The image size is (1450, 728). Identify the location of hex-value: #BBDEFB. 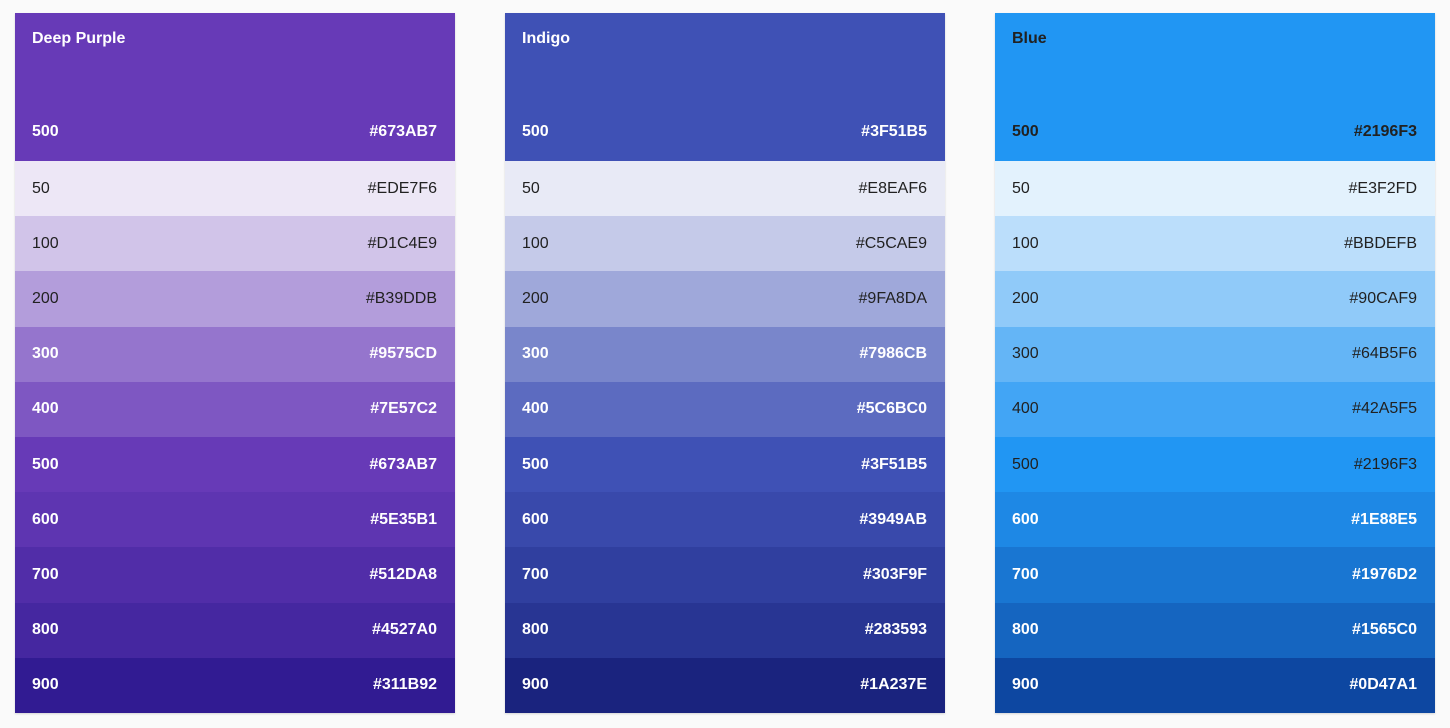
(1380, 243).